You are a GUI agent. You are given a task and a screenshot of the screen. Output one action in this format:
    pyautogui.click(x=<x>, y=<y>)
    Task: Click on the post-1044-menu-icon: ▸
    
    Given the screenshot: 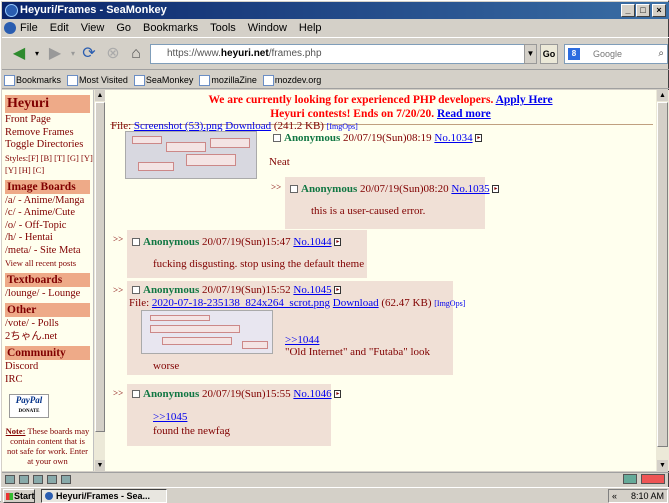 What is the action you would take?
    pyautogui.click(x=338, y=242)
    